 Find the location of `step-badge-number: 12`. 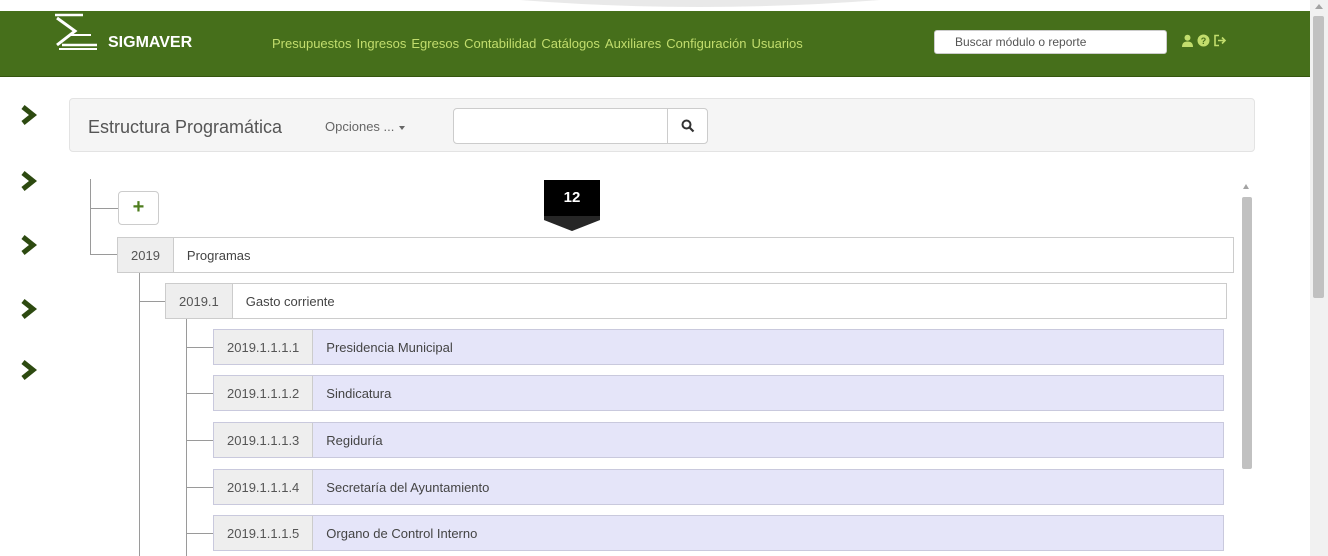

step-badge-number: 12 is located at coordinates (572, 197).